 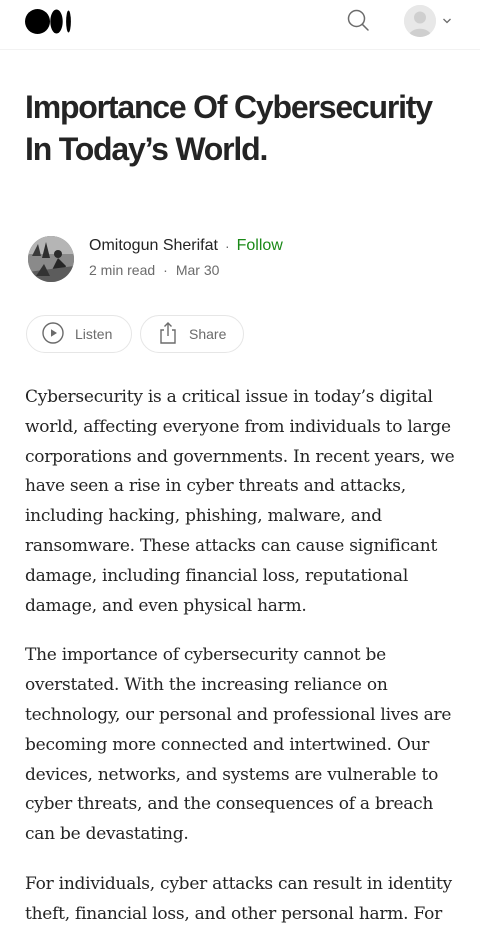 I want to click on play-icon, so click(x=58, y=334).